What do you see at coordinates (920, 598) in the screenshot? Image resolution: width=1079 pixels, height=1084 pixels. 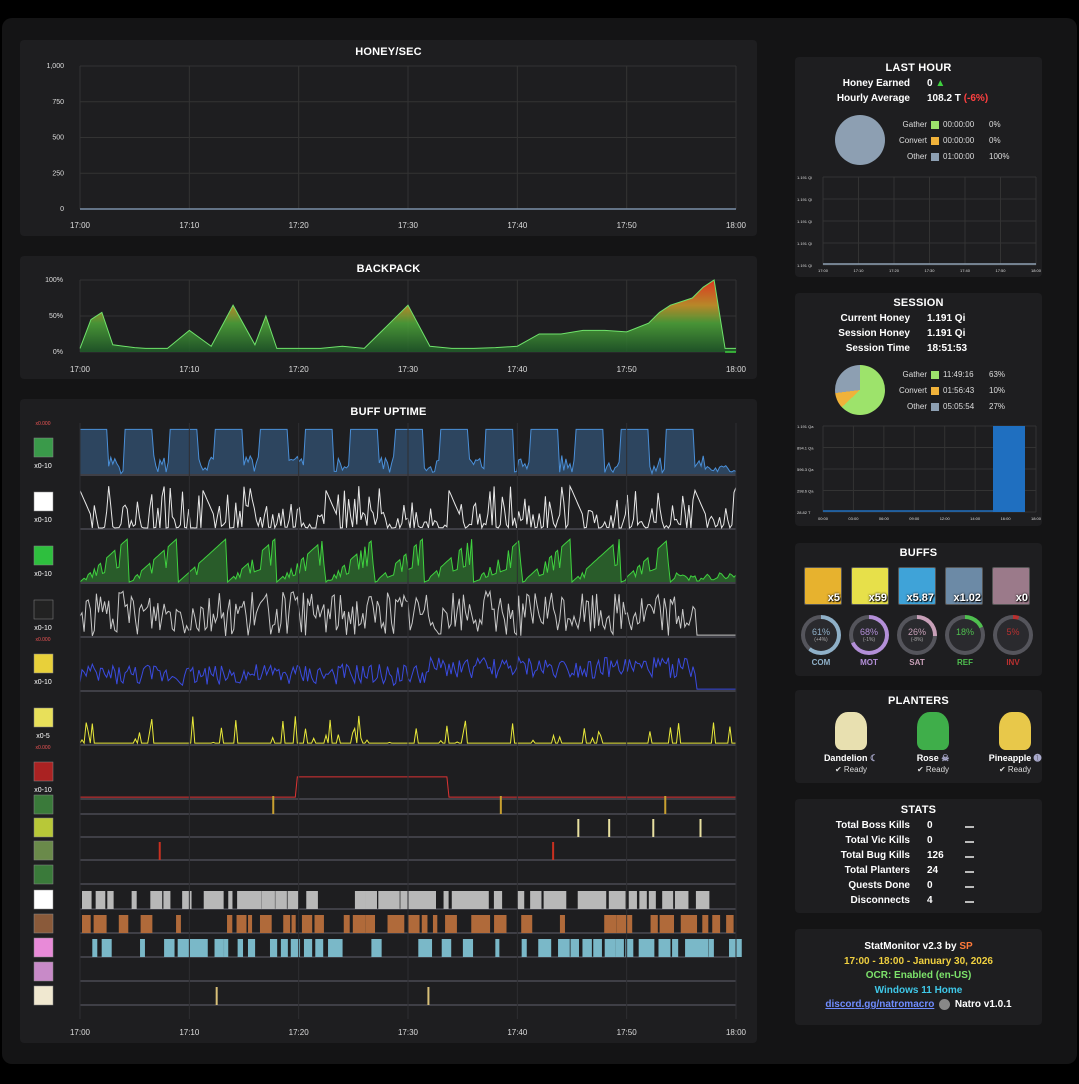 I see `buff-count: x5.87` at bounding box center [920, 598].